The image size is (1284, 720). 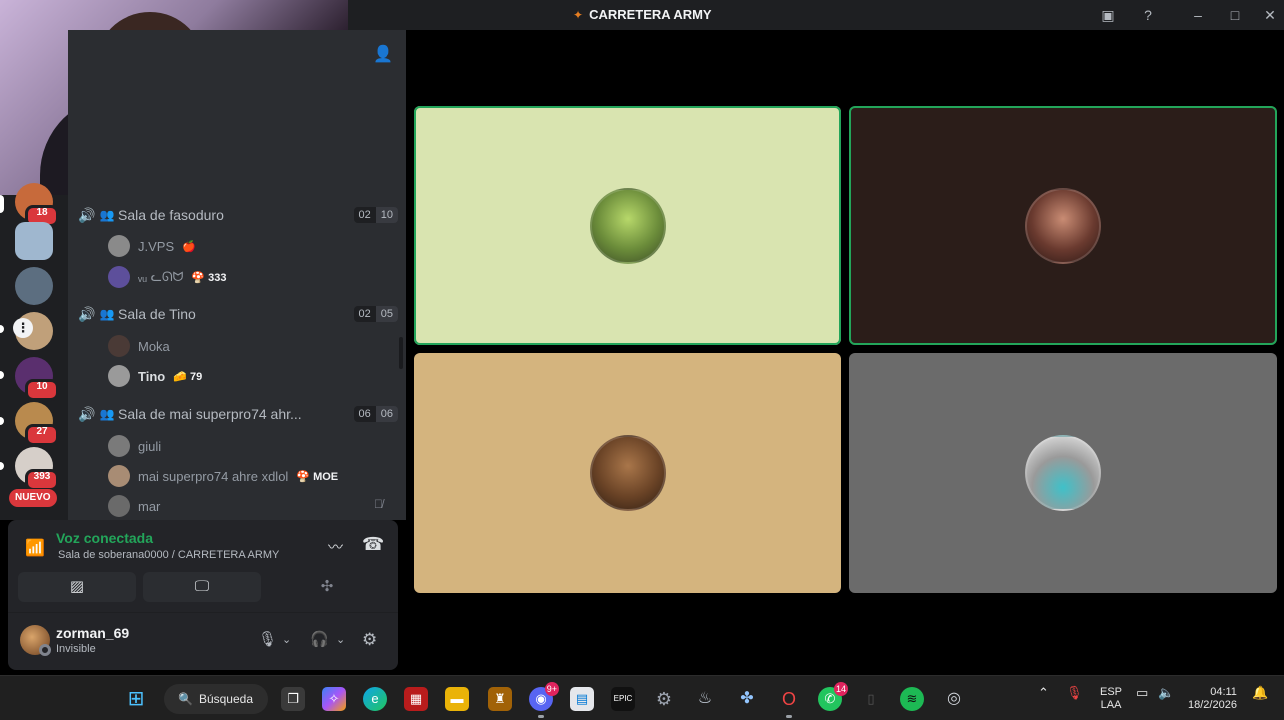 I want to click on language-indicator: ESP LAA, so click(x=1111, y=699).